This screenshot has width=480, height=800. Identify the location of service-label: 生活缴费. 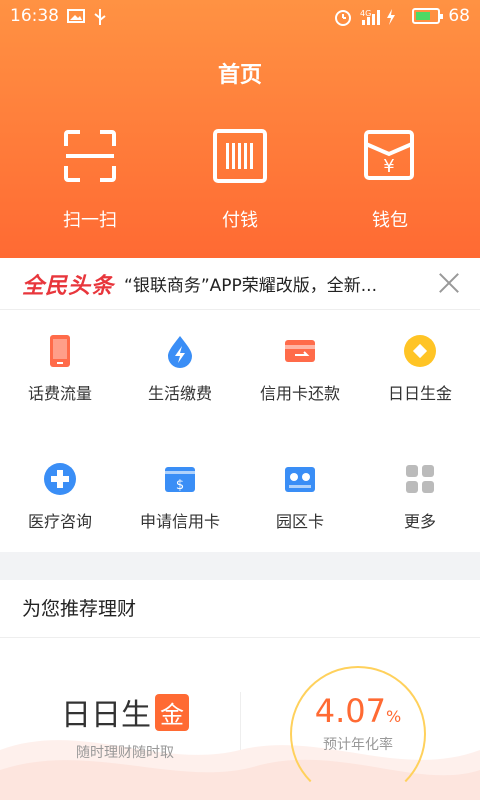
(179, 393).